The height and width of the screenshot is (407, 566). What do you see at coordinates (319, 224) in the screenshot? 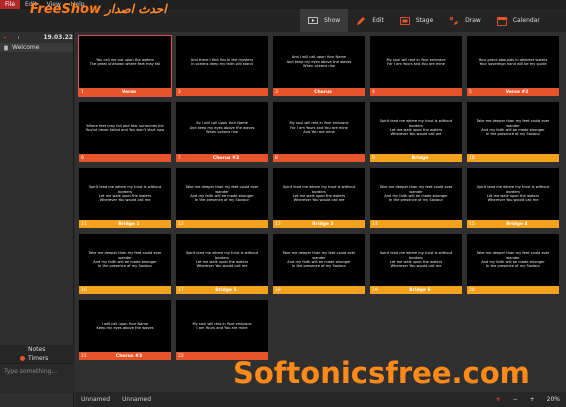
I see `slide-label-bar: 13 Bridge 2` at bounding box center [319, 224].